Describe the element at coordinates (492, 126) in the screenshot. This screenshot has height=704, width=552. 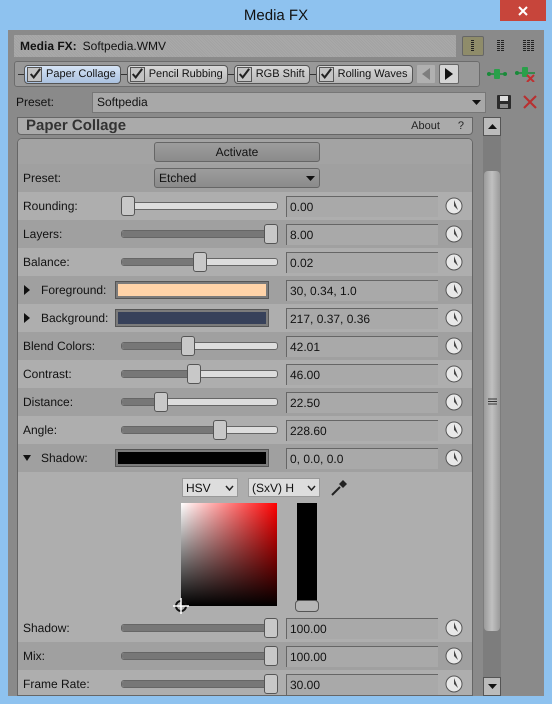
I see `up-triangle-icon` at that location.